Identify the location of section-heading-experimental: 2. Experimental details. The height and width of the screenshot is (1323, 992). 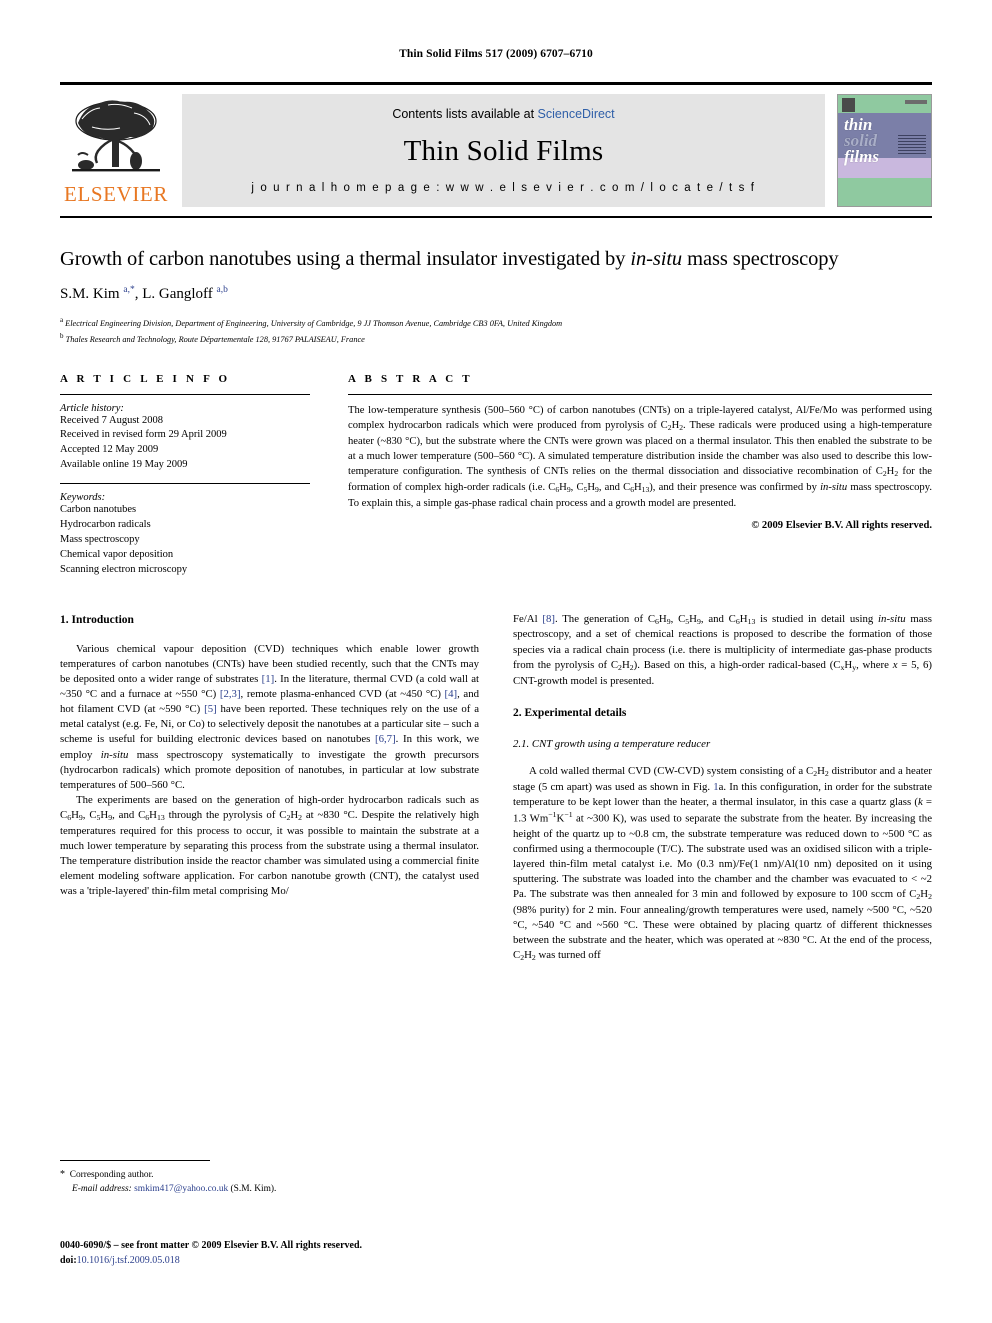
(570, 712).